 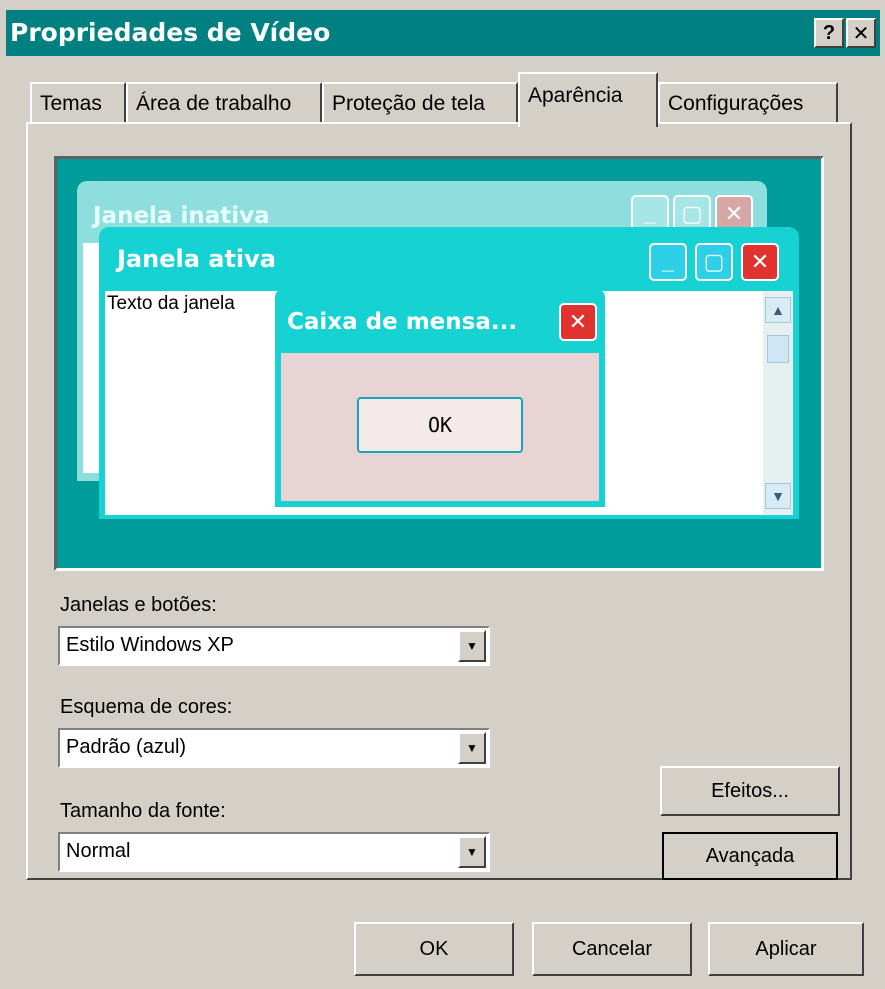 I want to click on tab-label: Proteção de tela, so click(x=408, y=103).